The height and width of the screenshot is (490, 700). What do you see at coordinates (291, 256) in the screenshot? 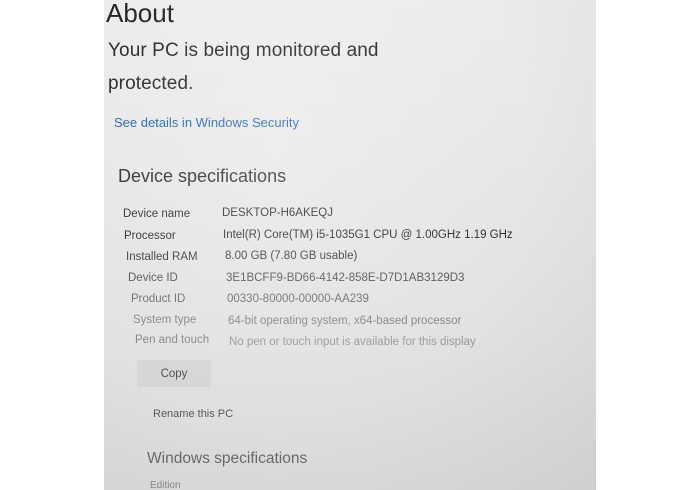
I see `spec-value-installed-ram: 8.00 GB (7.80 GB usable)` at bounding box center [291, 256].